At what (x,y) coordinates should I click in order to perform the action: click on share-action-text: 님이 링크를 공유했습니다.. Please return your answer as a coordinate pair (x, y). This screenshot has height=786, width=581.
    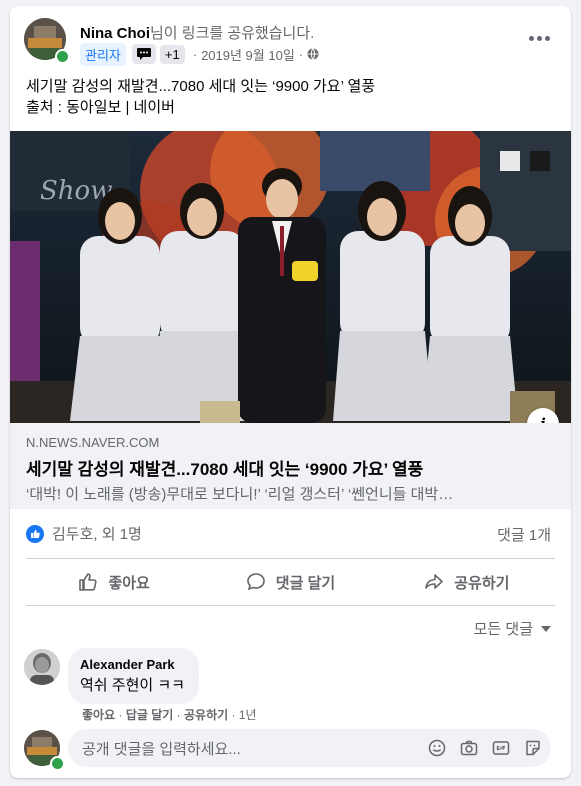
    Looking at the image, I should click on (232, 33).